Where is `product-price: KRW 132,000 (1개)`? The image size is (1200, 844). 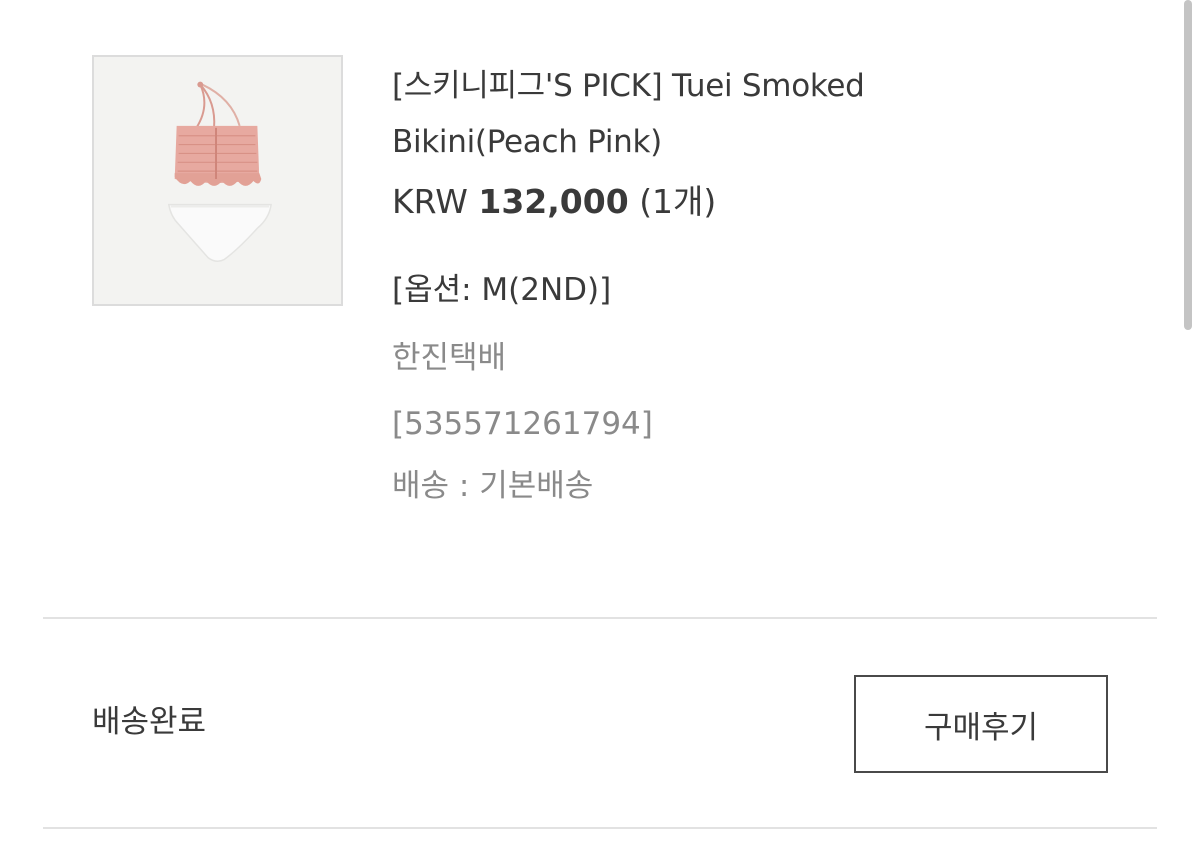 product-price: KRW 132,000 (1개) is located at coordinates (702, 202).